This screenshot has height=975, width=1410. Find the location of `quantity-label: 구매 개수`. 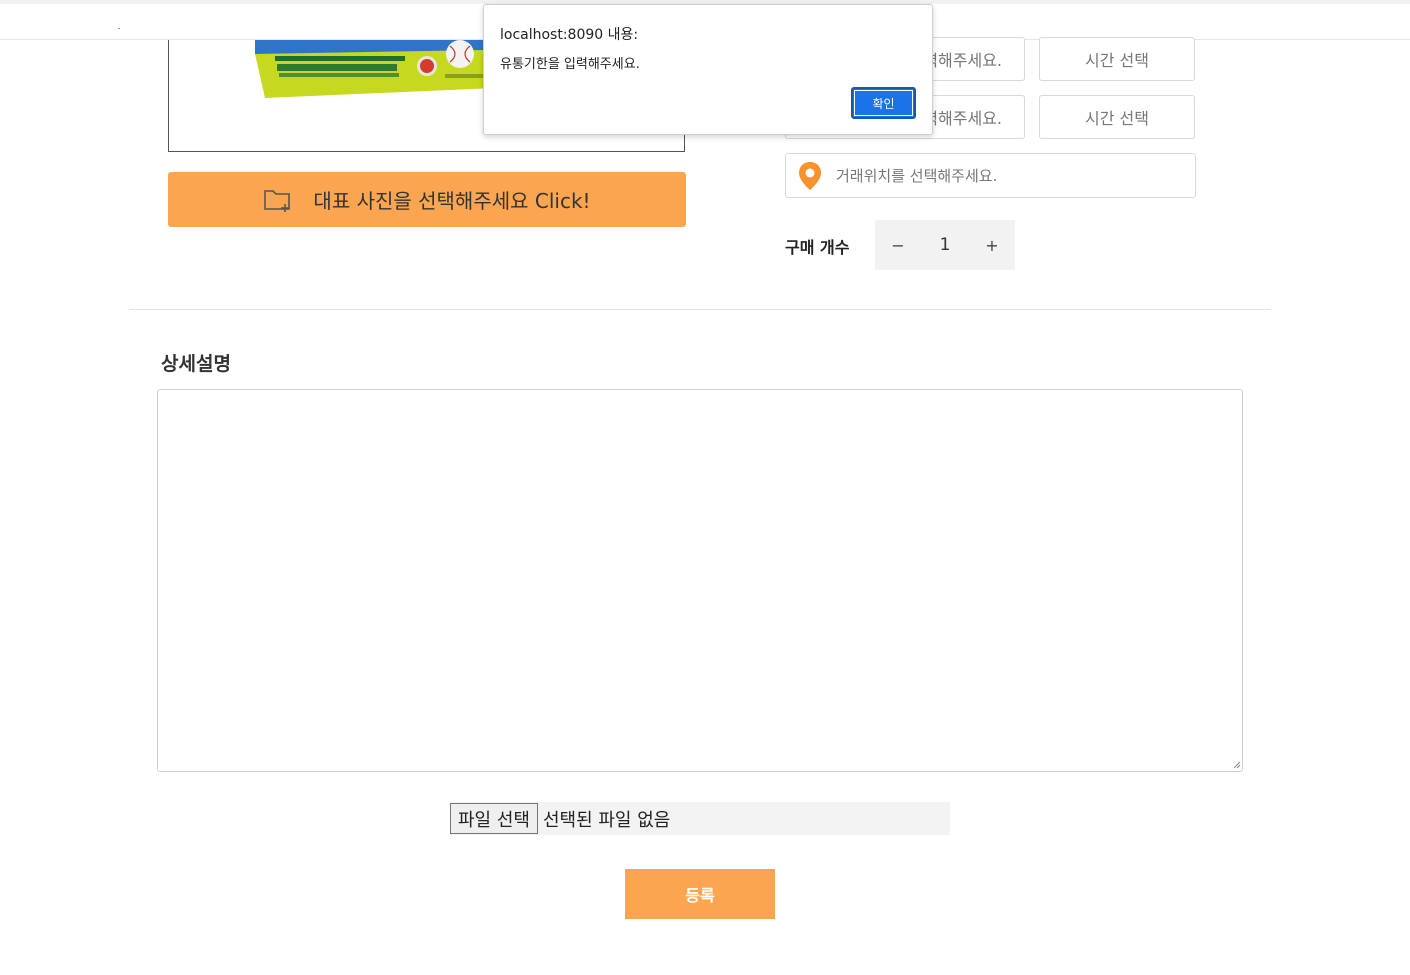

quantity-label: 구매 개수 is located at coordinates (817, 247).